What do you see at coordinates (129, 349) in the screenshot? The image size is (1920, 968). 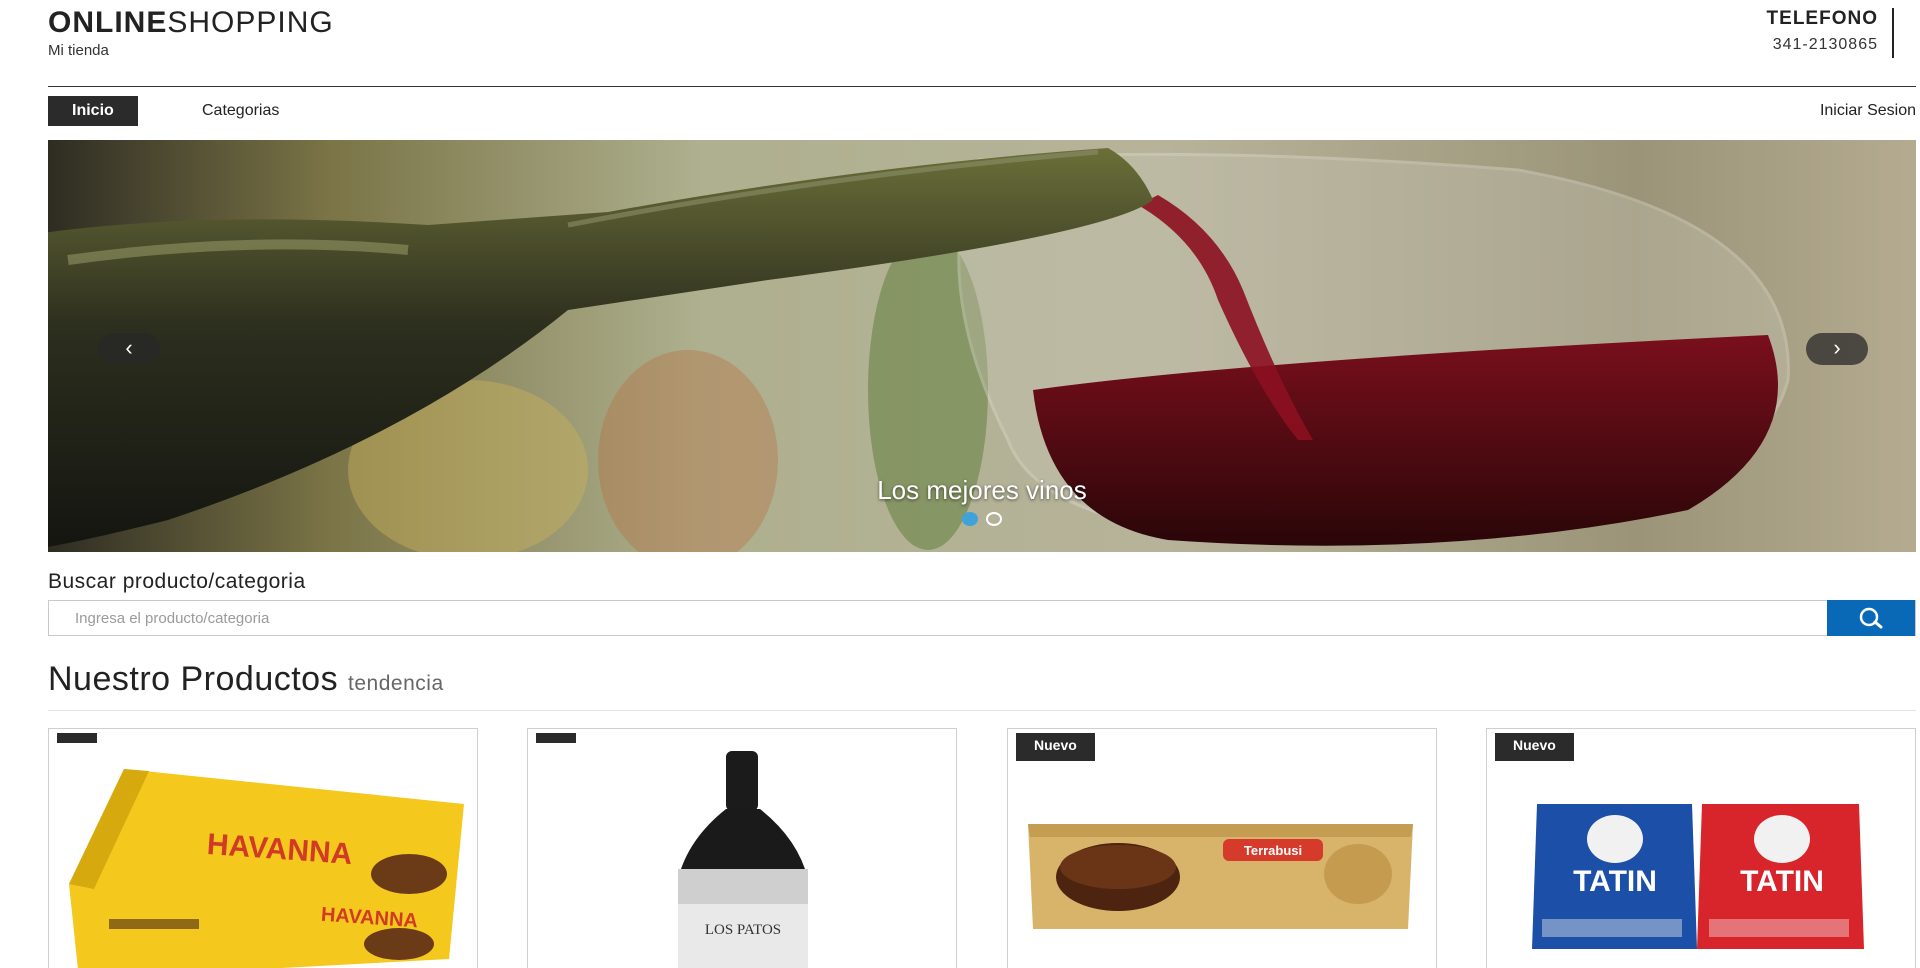 I see `carousel-prev-button: ‹` at bounding box center [129, 349].